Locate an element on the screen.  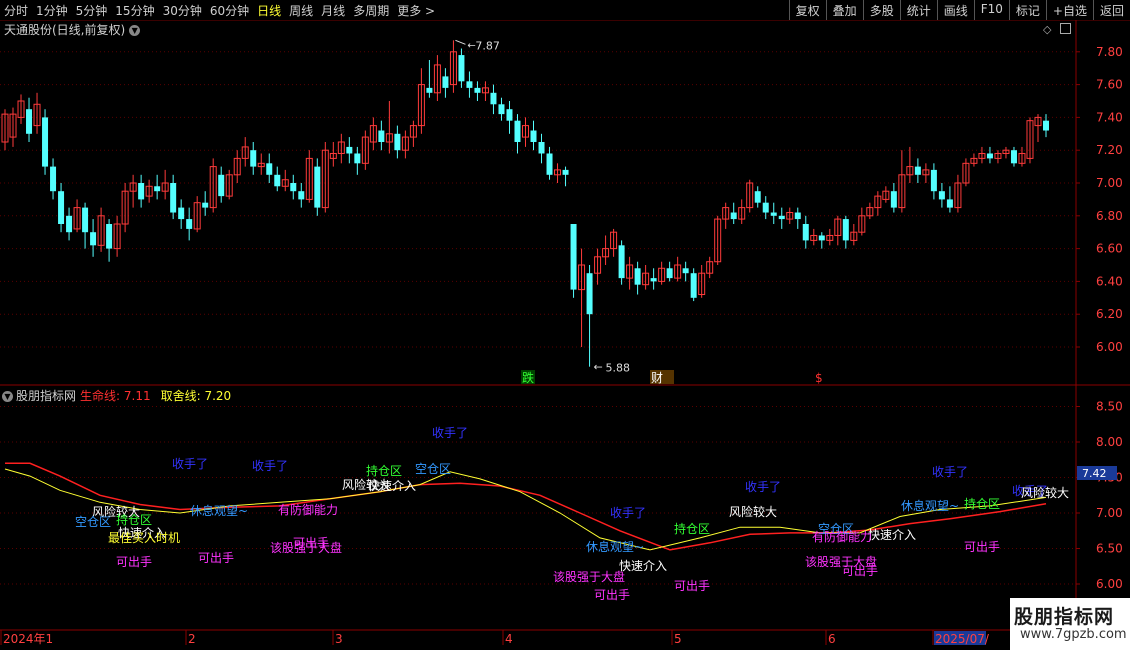
high-label: 7.87 is located at coordinates (487, 45).